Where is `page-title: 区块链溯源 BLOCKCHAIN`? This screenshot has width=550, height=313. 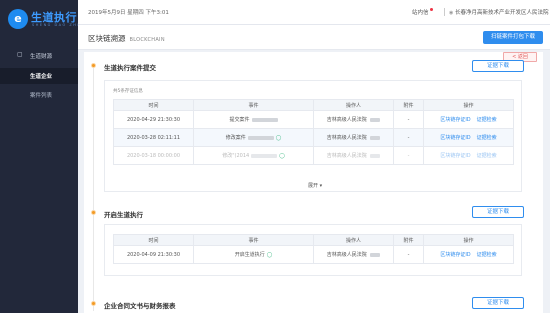
page-title: 区块链溯源 BLOCKCHAIN is located at coordinates (126, 38).